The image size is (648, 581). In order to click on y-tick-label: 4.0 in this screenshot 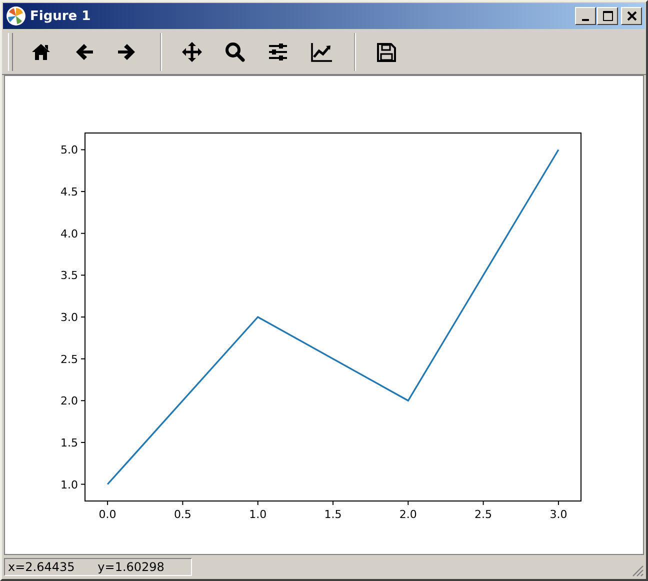, I will do `click(69, 233)`.